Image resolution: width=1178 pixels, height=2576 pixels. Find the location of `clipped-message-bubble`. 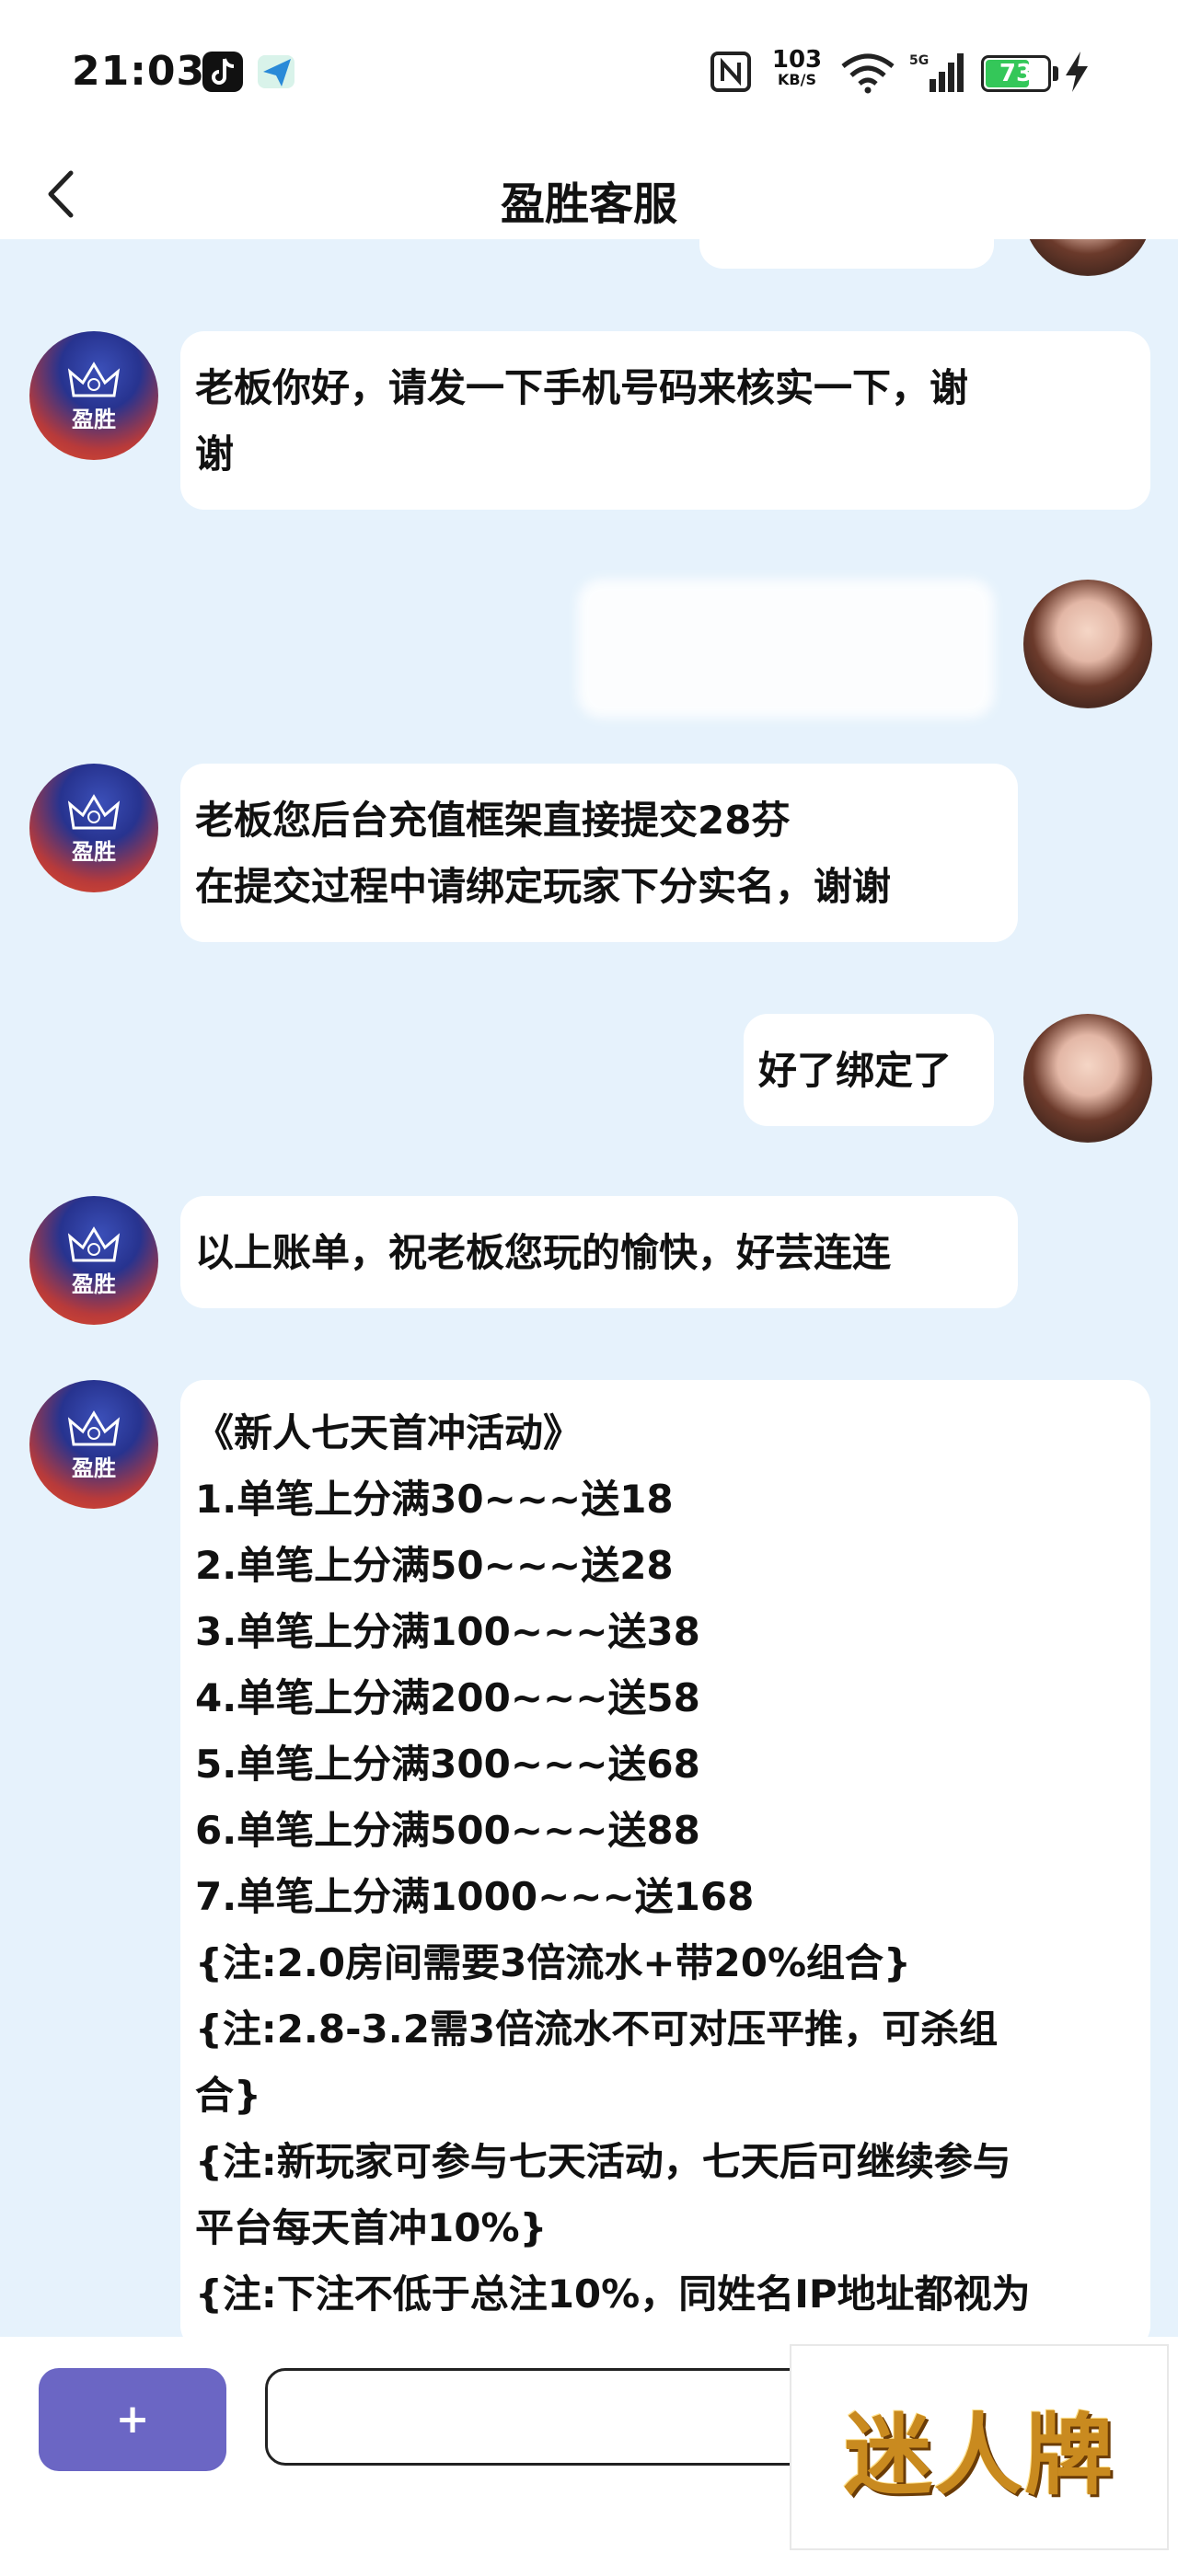

clipped-message-bubble is located at coordinates (847, 254).